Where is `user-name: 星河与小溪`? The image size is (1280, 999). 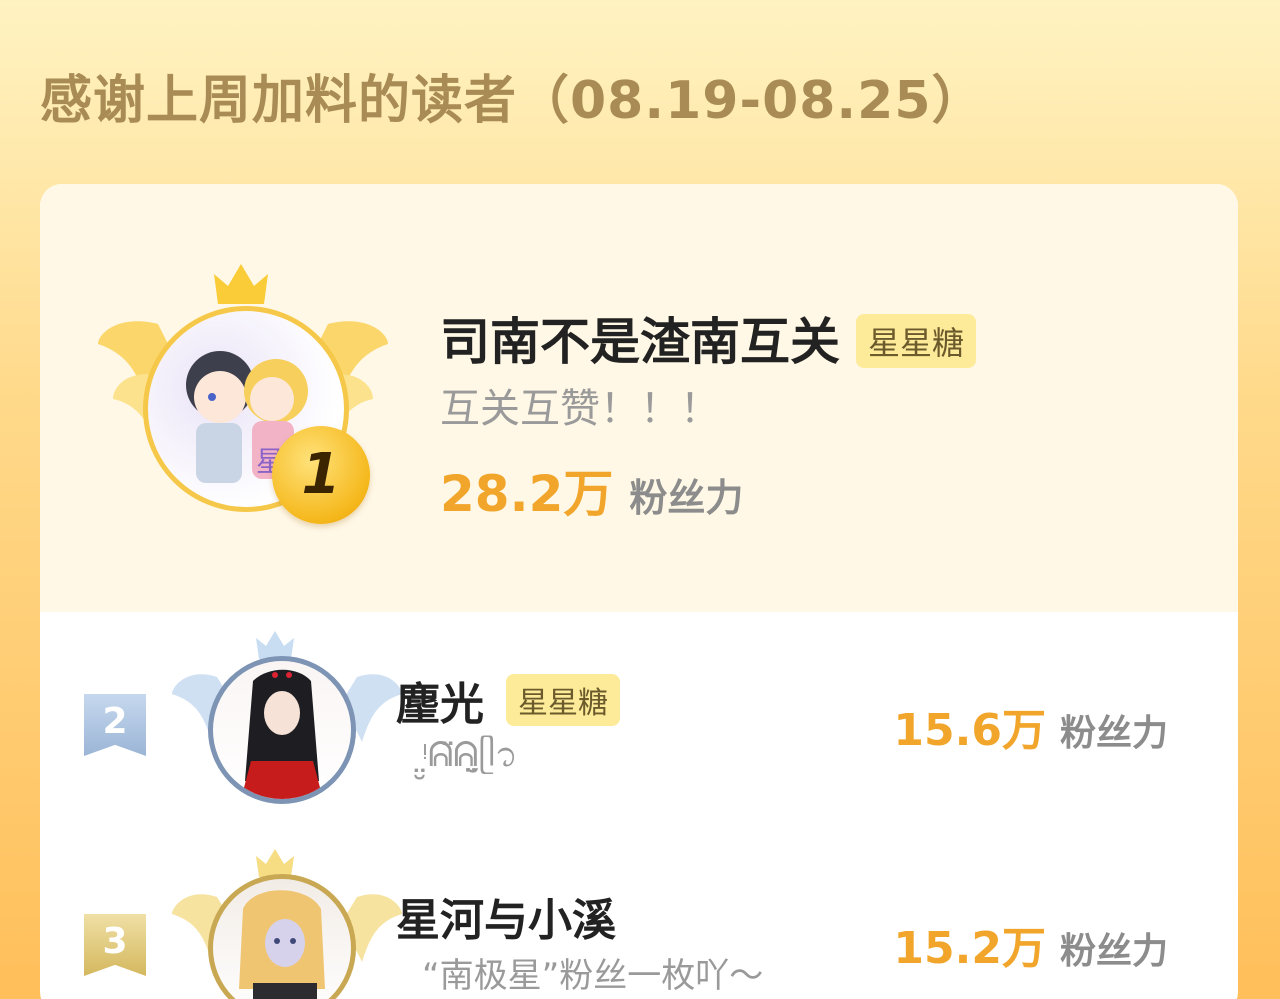 user-name: 星河与小溪 is located at coordinates (506, 916).